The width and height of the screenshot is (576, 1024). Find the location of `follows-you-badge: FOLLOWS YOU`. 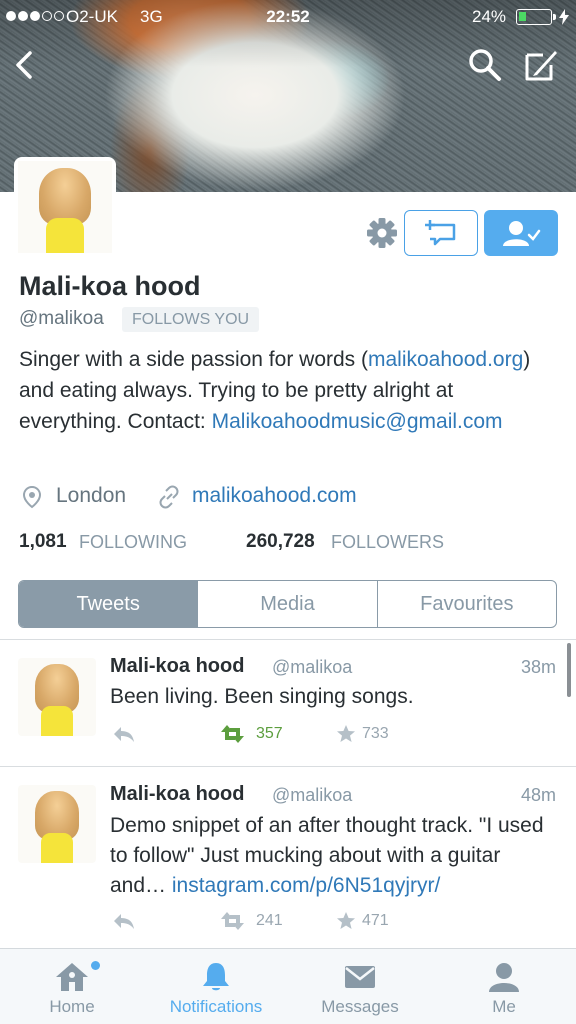

follows-you-badge: FOLLOWS YOU is located at coordinates (191, 319).